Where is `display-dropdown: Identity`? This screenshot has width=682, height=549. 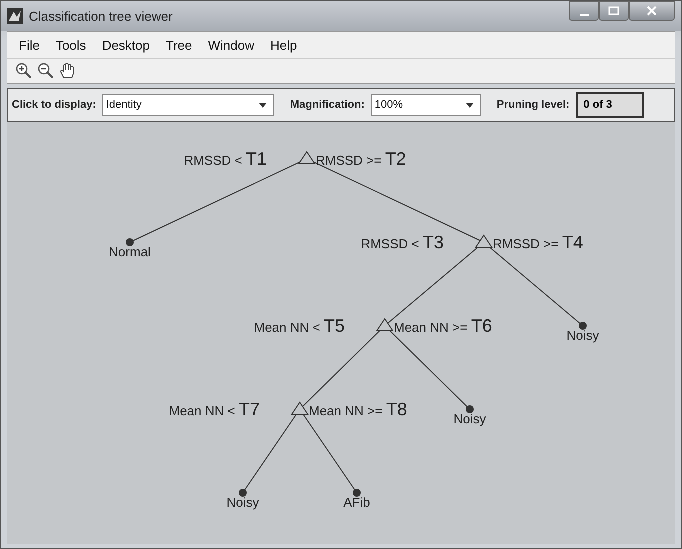 display-dropdown: Identity is located at coordinates (188, 105).